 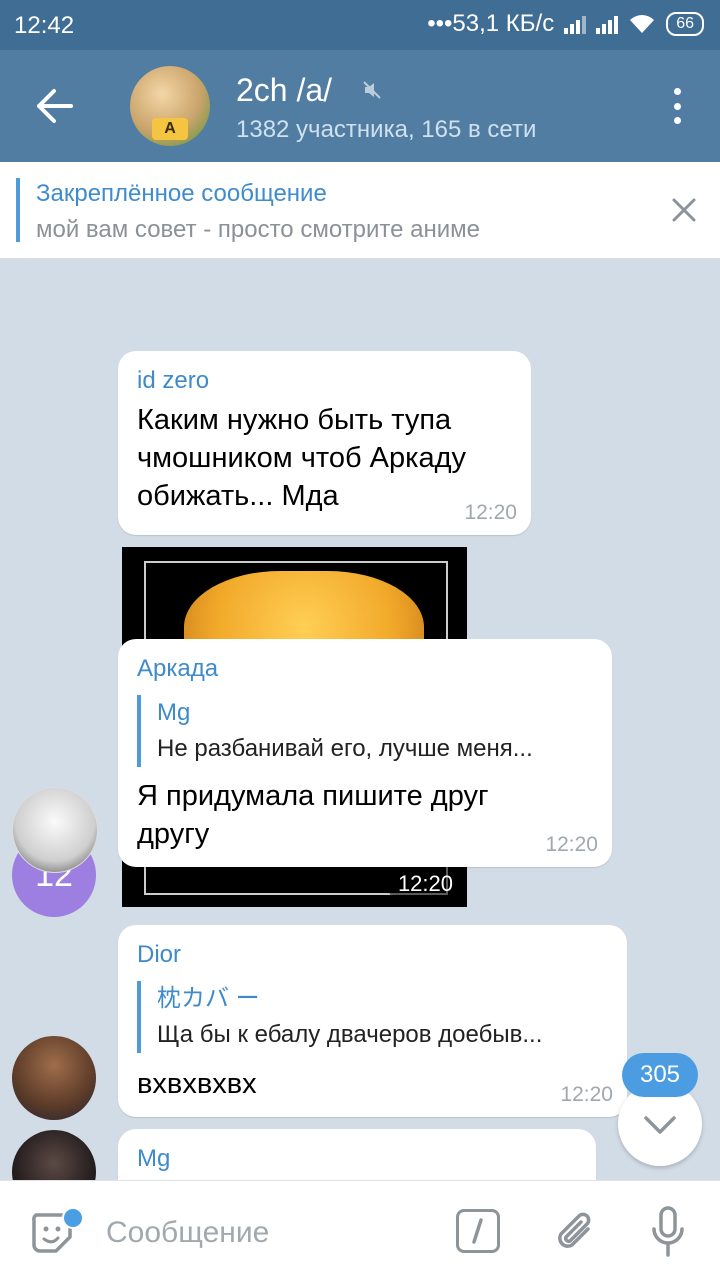 What do you see at coordinates (575, 24) in the screenshot?
I see `signal-icon` at bounding box center [575, 24].